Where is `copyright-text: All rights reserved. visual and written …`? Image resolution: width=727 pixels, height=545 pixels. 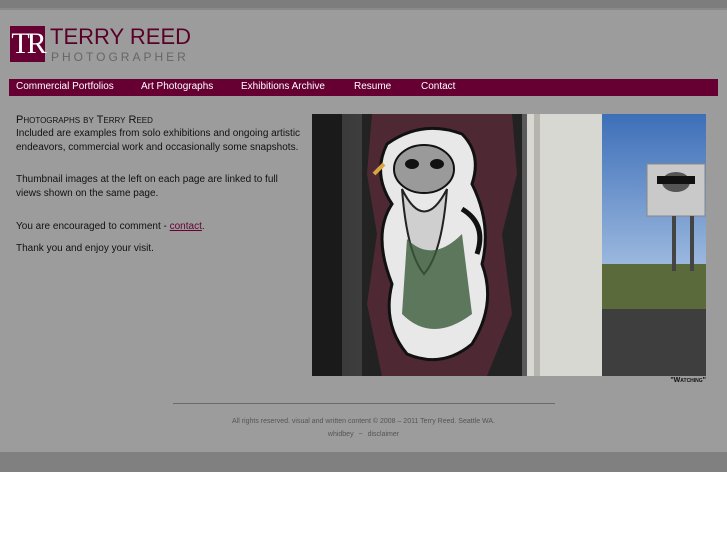
copyright-text: All rights reserved. visual and written … is located at coordinates (363, 421).